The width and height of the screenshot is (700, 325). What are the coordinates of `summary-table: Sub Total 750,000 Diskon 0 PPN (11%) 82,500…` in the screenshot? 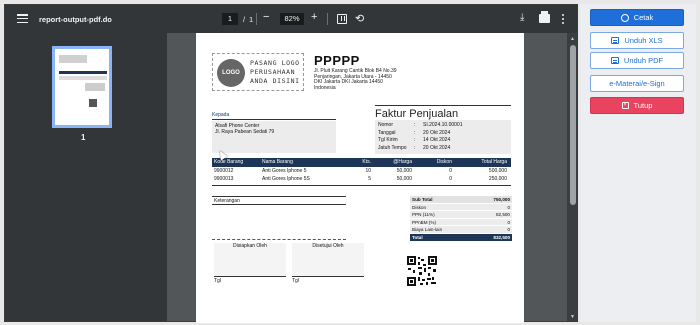 It's located at (461, 219).